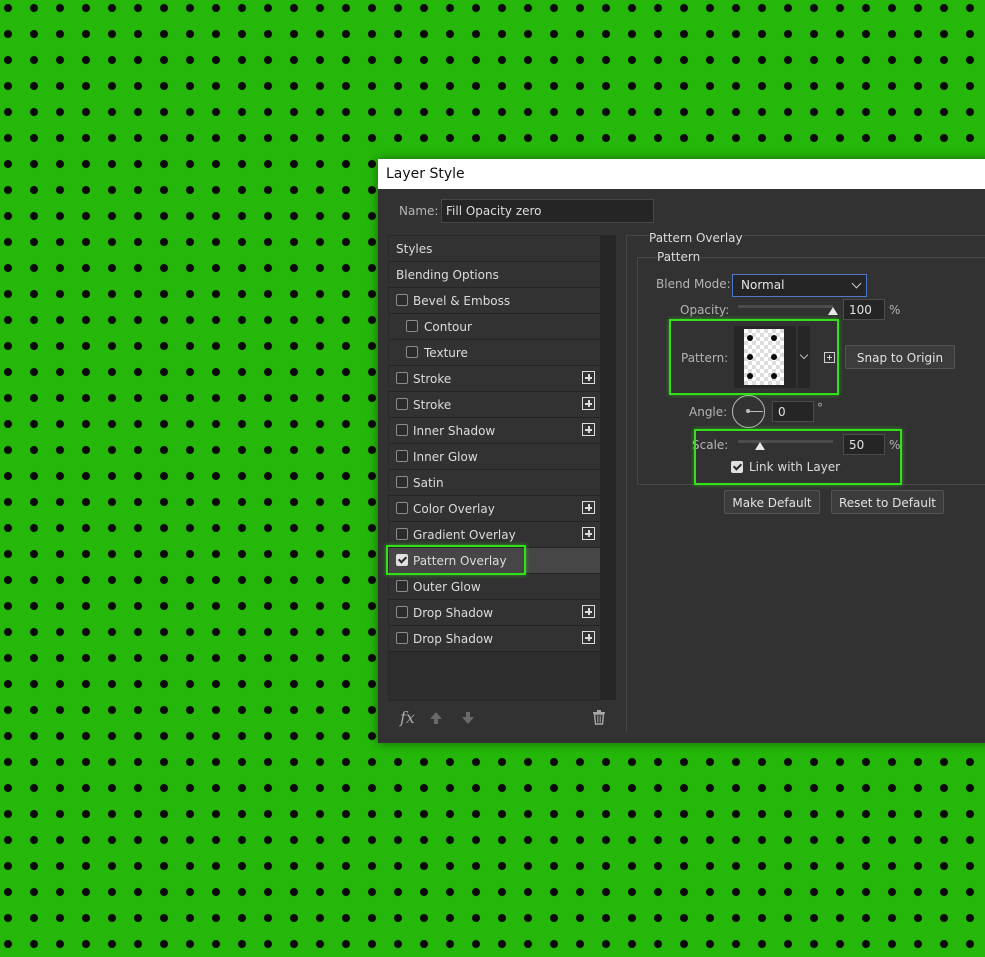  What do you see at coordinates (495, 327) in the screenshot?
I see `style-item: Contour` at bounding box center [495, 327].